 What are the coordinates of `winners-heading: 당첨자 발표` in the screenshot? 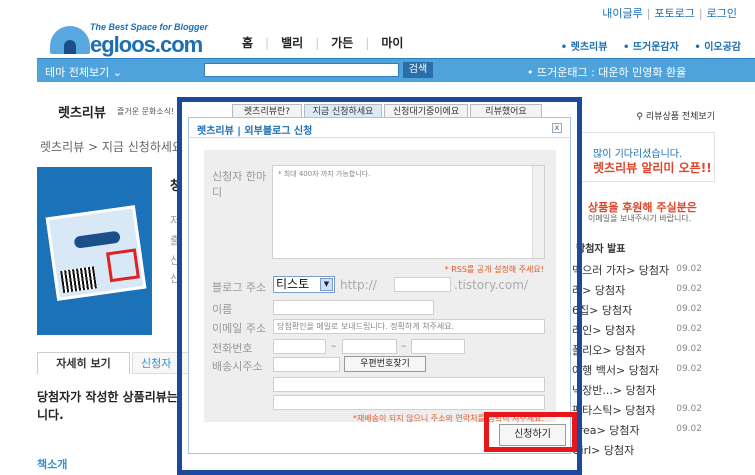 It's located at (601, 249).